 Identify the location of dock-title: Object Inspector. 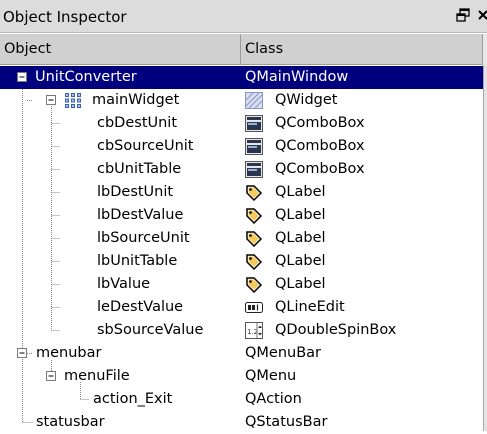
(65, 17).